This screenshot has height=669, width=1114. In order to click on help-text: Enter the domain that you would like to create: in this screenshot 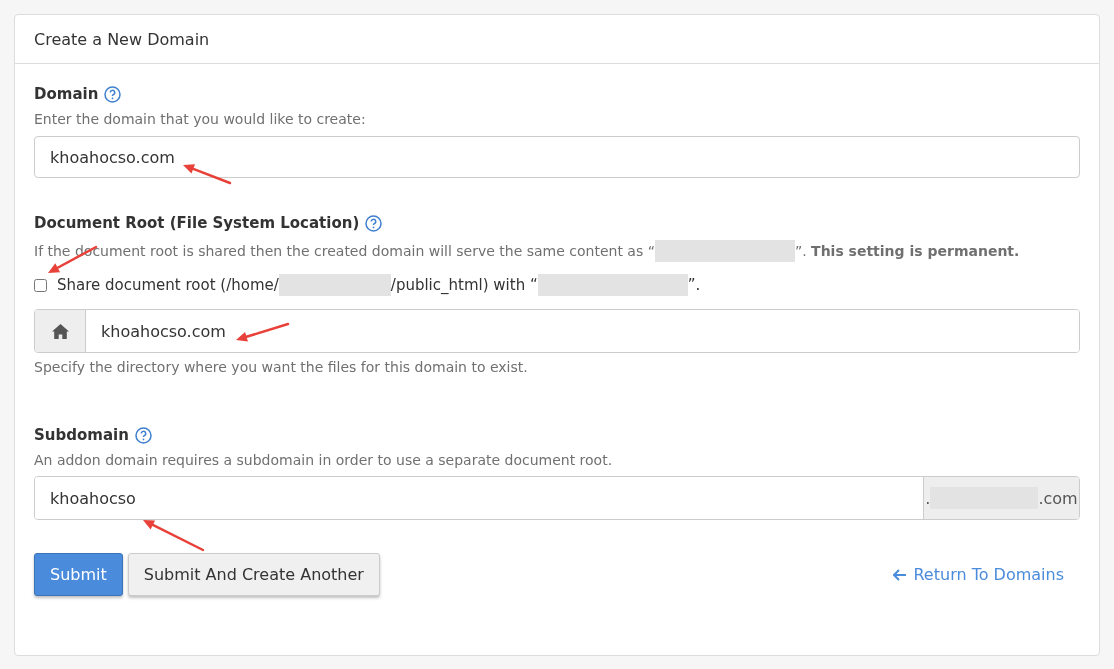, I will do `click(200, 119)`.